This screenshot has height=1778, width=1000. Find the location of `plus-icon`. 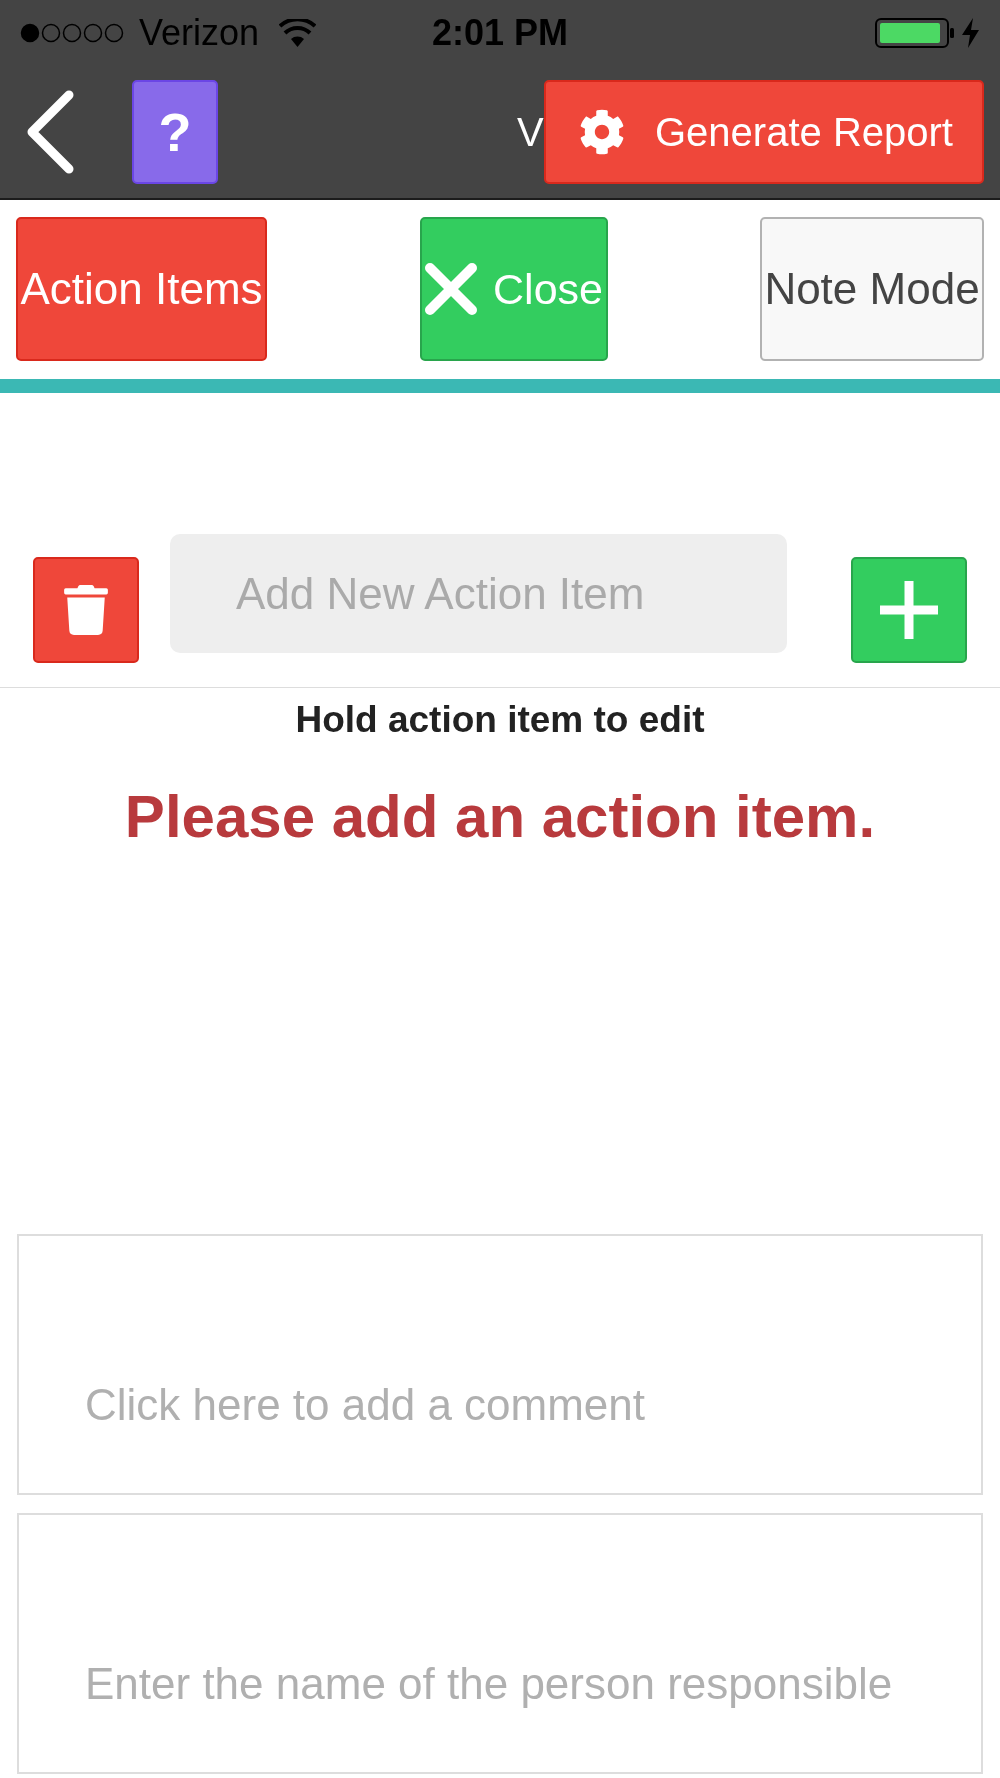

plus-icon is located at coordinates (909, 610).